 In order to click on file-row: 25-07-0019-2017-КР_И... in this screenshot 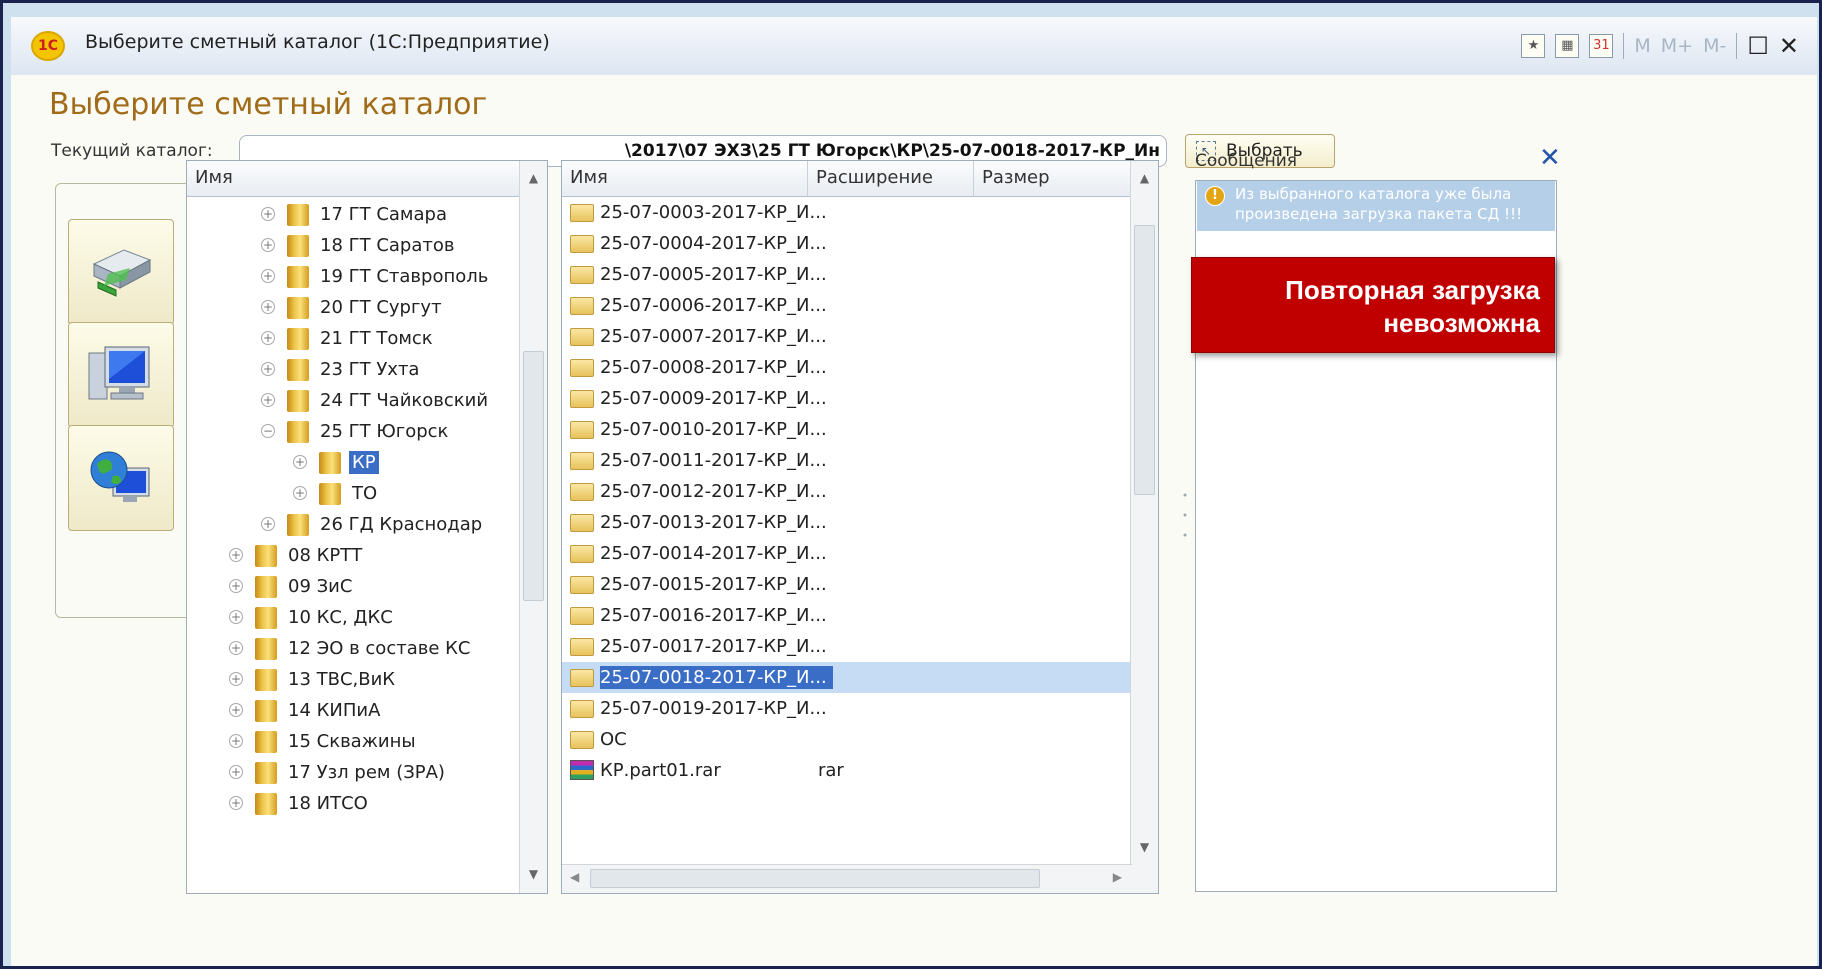, I will do `click(847, 708)`.